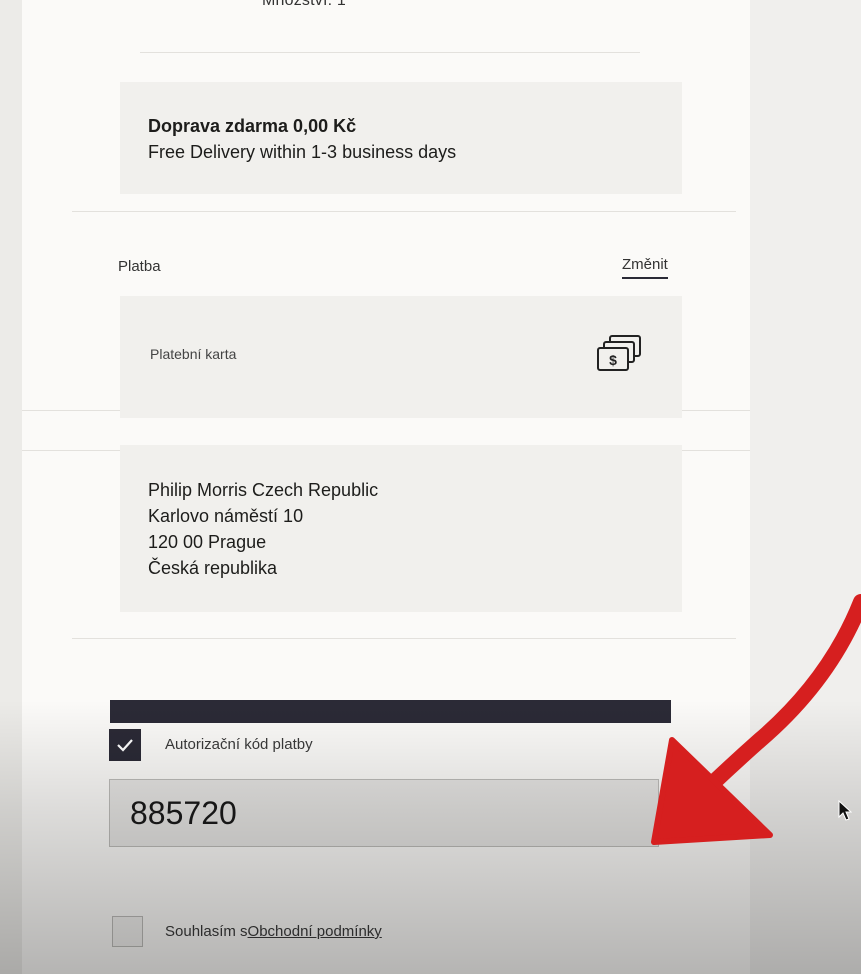 The height and width of the screenshot is (974, 861). I want to click on section-header-bar, so click(390, 711).